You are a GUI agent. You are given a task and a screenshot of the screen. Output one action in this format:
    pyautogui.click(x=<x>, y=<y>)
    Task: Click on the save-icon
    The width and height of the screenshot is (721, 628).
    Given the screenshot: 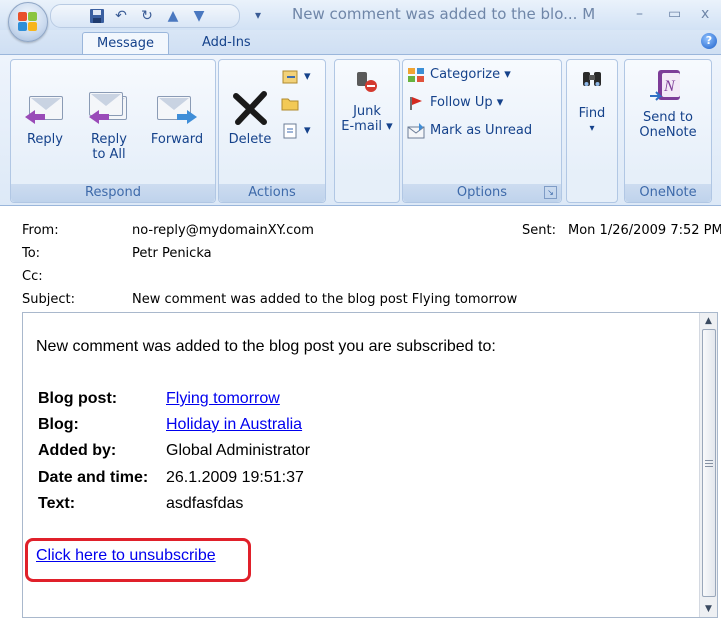 What is the action you would take?
    pyautogui.click(x=97, y=16)
    